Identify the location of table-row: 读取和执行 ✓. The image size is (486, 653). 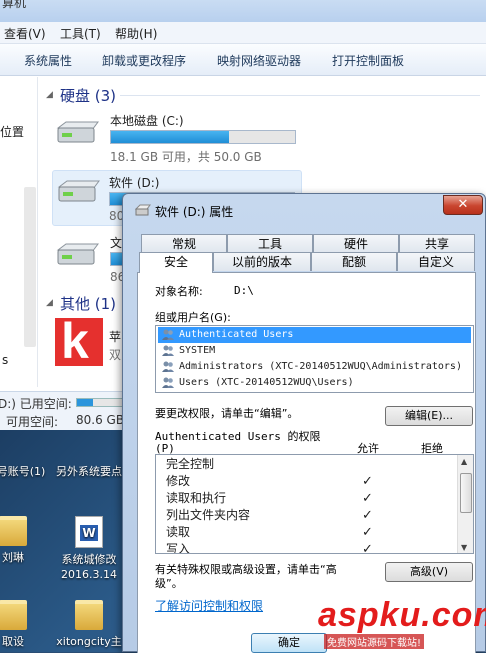
(306, 498).